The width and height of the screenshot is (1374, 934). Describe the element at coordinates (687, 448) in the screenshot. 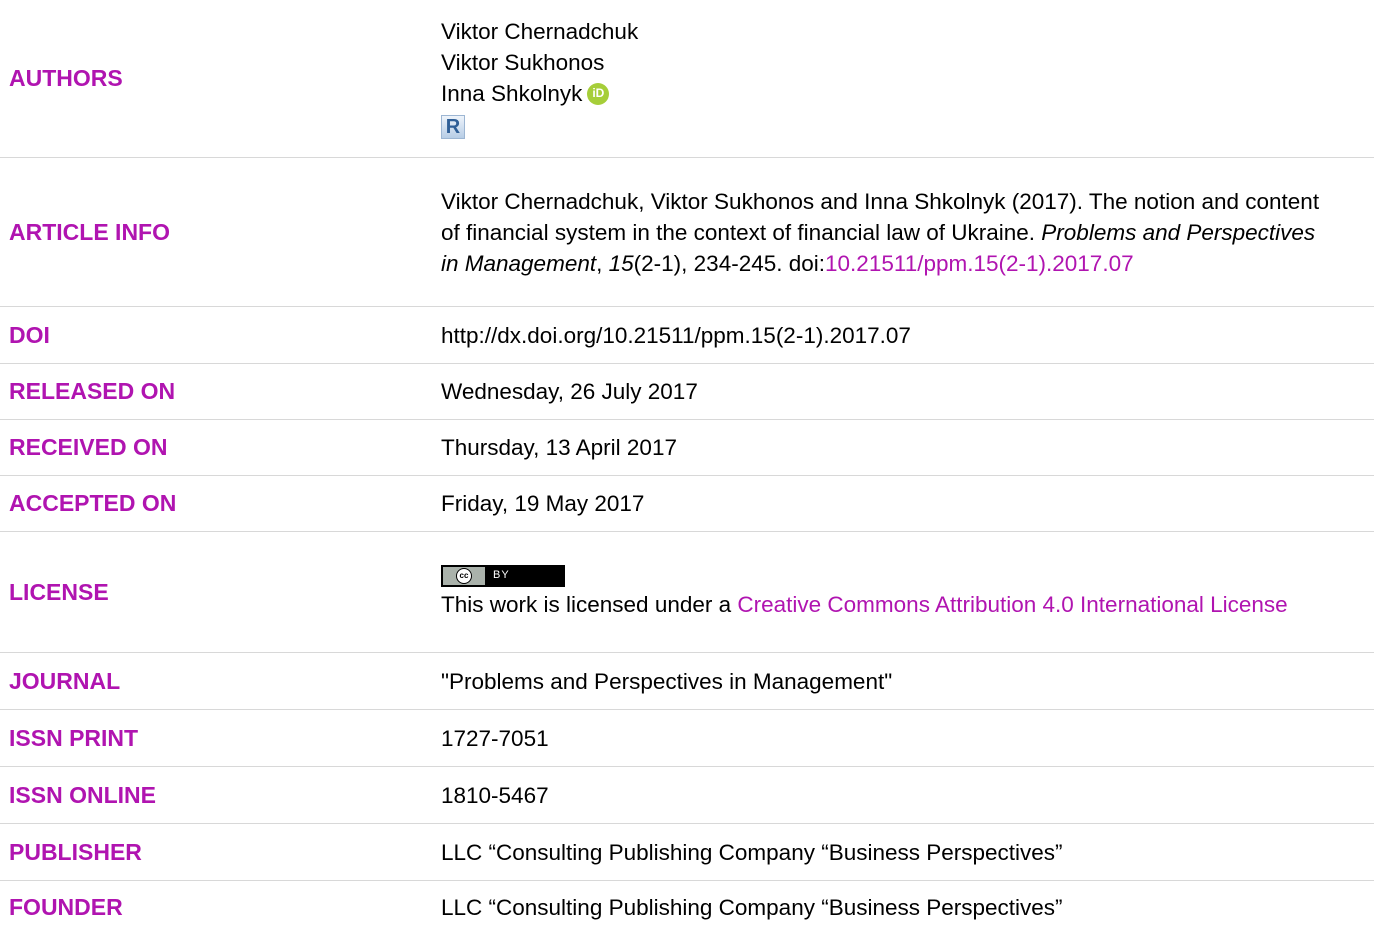

I see `received-row: RECEIVED ON Thursday, 13 April 2017` at that location.